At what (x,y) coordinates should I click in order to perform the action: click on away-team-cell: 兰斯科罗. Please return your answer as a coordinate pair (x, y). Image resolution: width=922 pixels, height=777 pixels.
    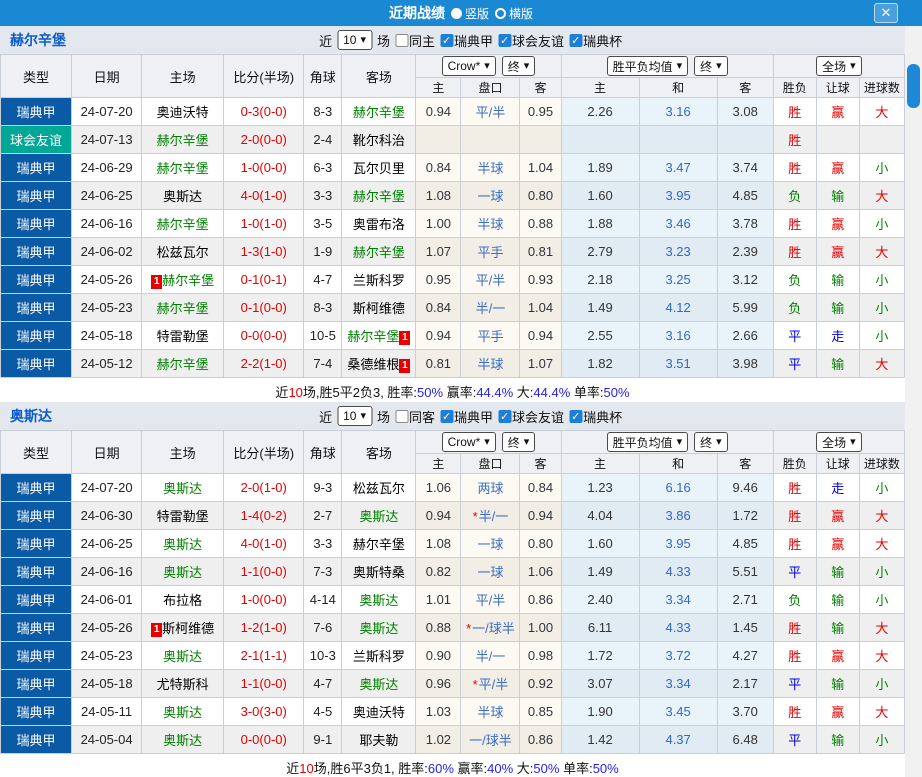
    Looking at the image, I should click on (379, 279).